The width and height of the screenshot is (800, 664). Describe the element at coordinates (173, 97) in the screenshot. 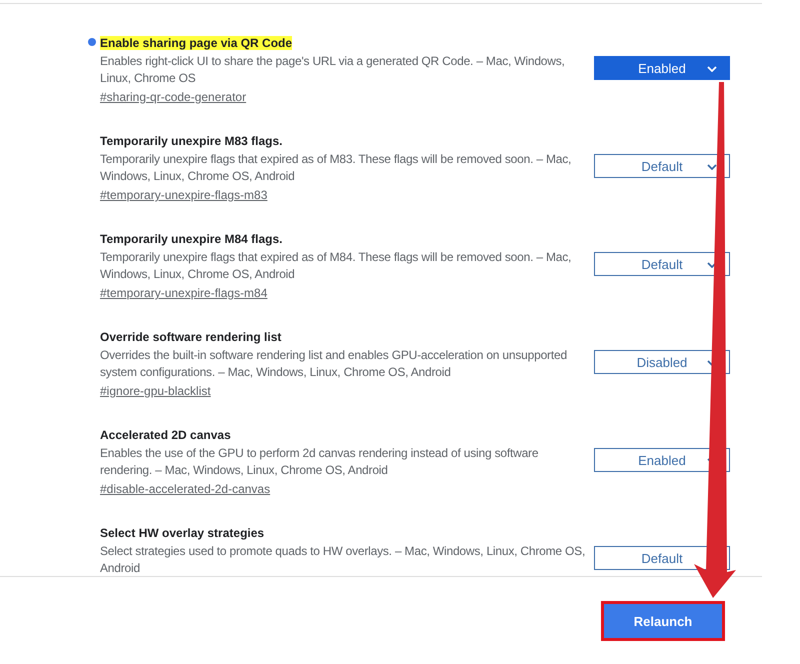

I see `flag-link: #sharing-qr-code-generator` at that location.